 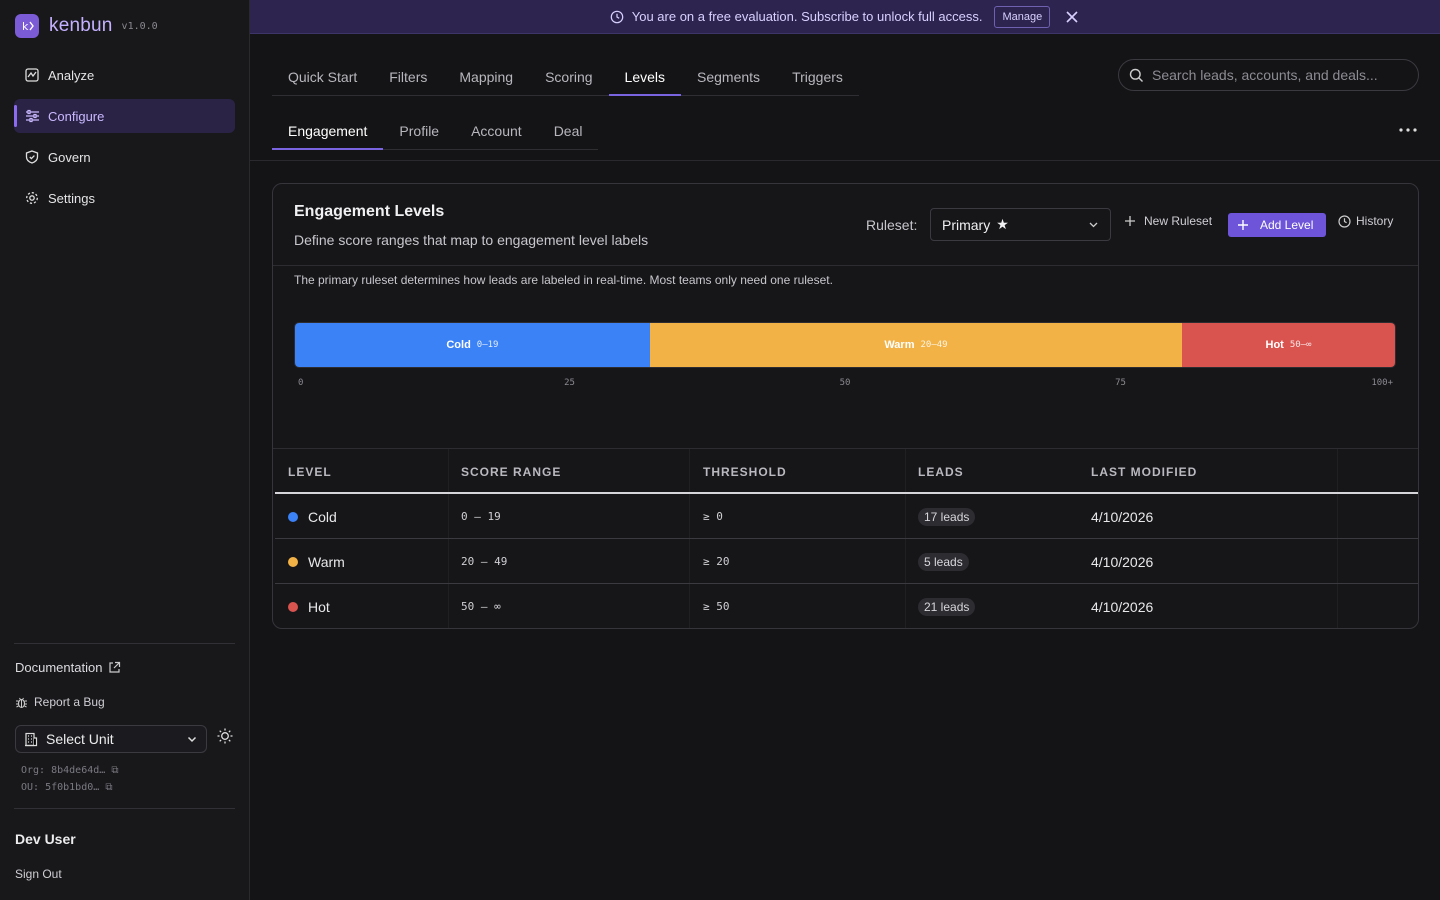 I want to click on close-icon, so click(x=1072, y=17).